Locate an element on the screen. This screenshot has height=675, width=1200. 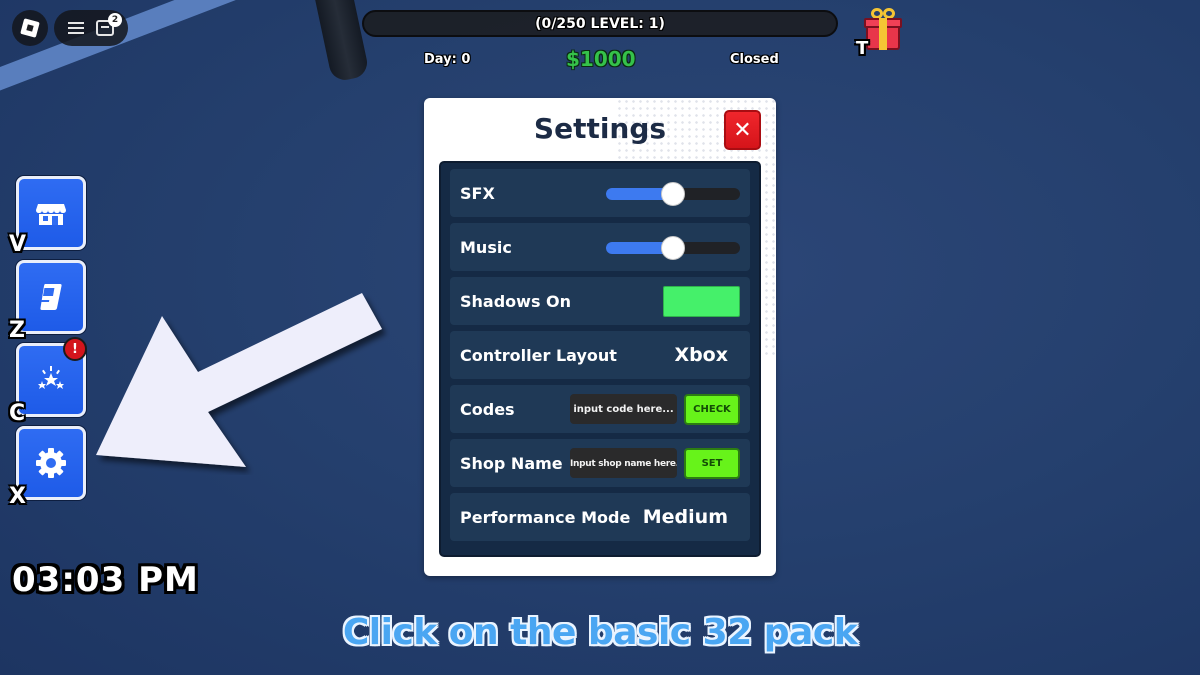
sfx-slider is located at coordinates (673, 194).